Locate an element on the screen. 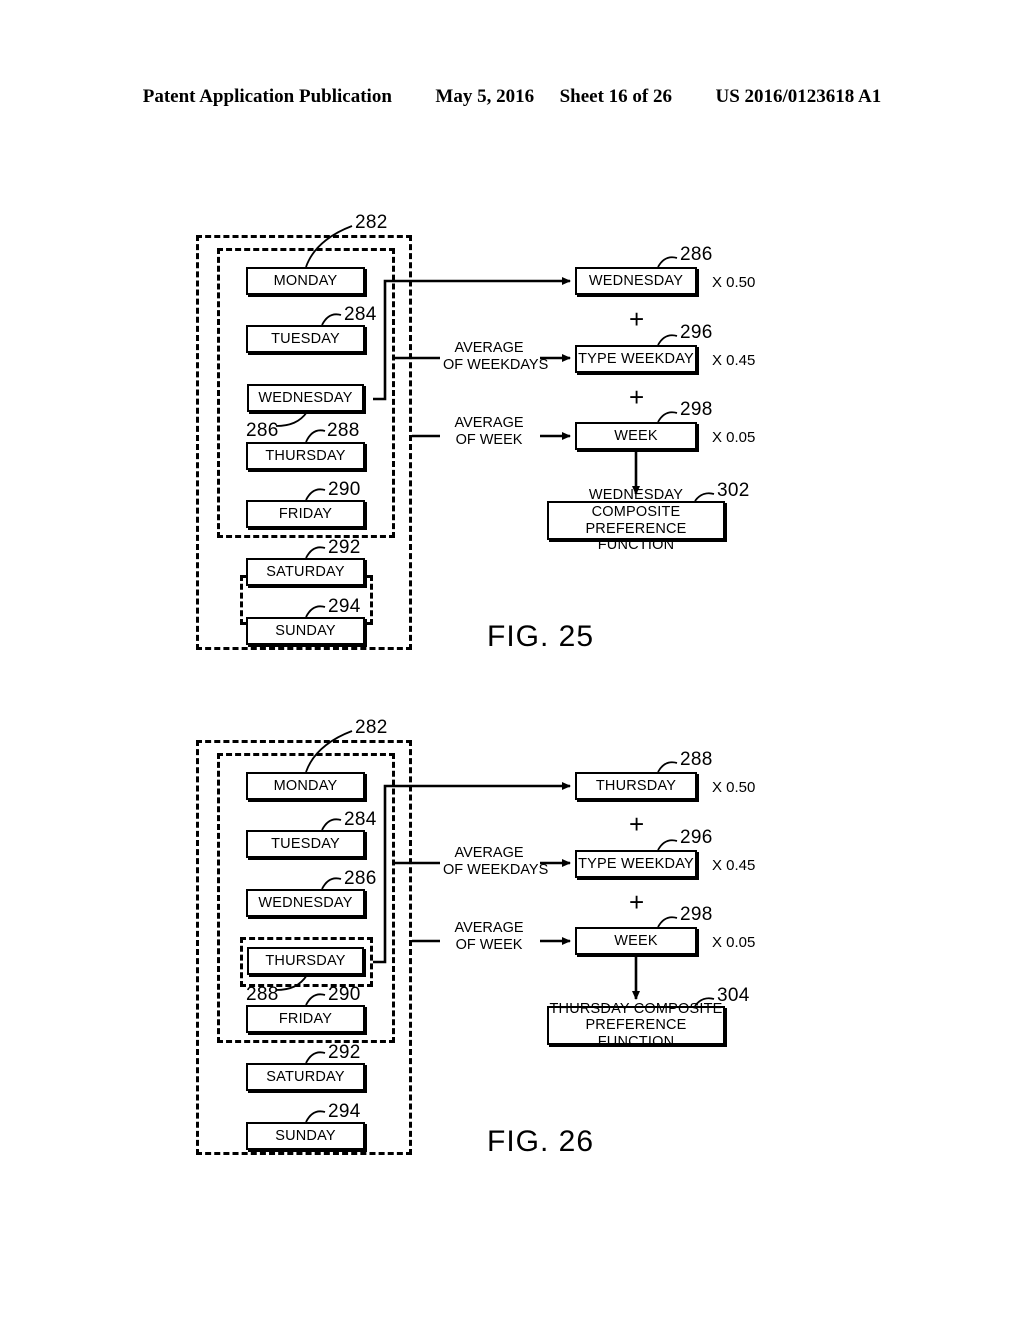 The height and width of the screenshot is (1320, 1024). term-label: WEDNESDAY is located at coordinates (636, 280).